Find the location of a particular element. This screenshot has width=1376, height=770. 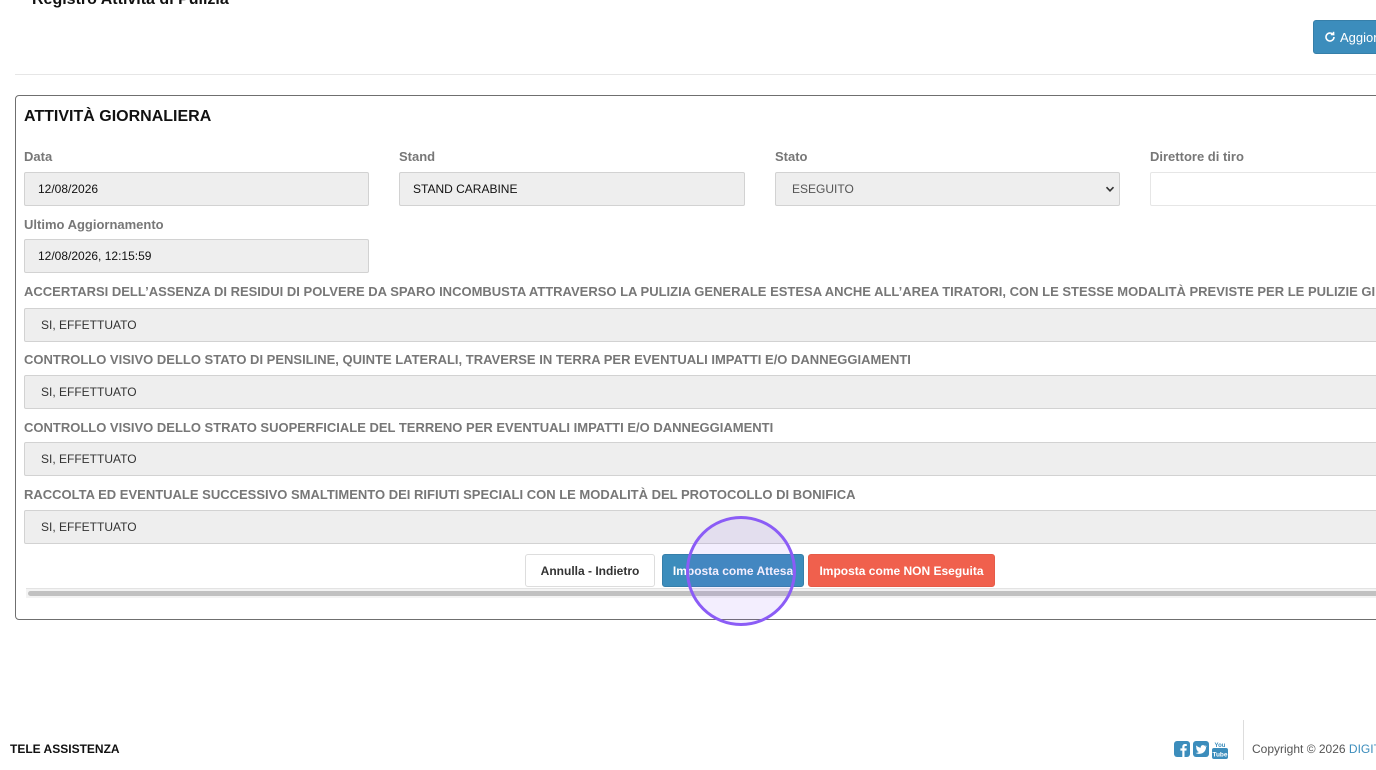

check-field-residui: SI, EFFETTUATO is located at coordinates (700, 325).